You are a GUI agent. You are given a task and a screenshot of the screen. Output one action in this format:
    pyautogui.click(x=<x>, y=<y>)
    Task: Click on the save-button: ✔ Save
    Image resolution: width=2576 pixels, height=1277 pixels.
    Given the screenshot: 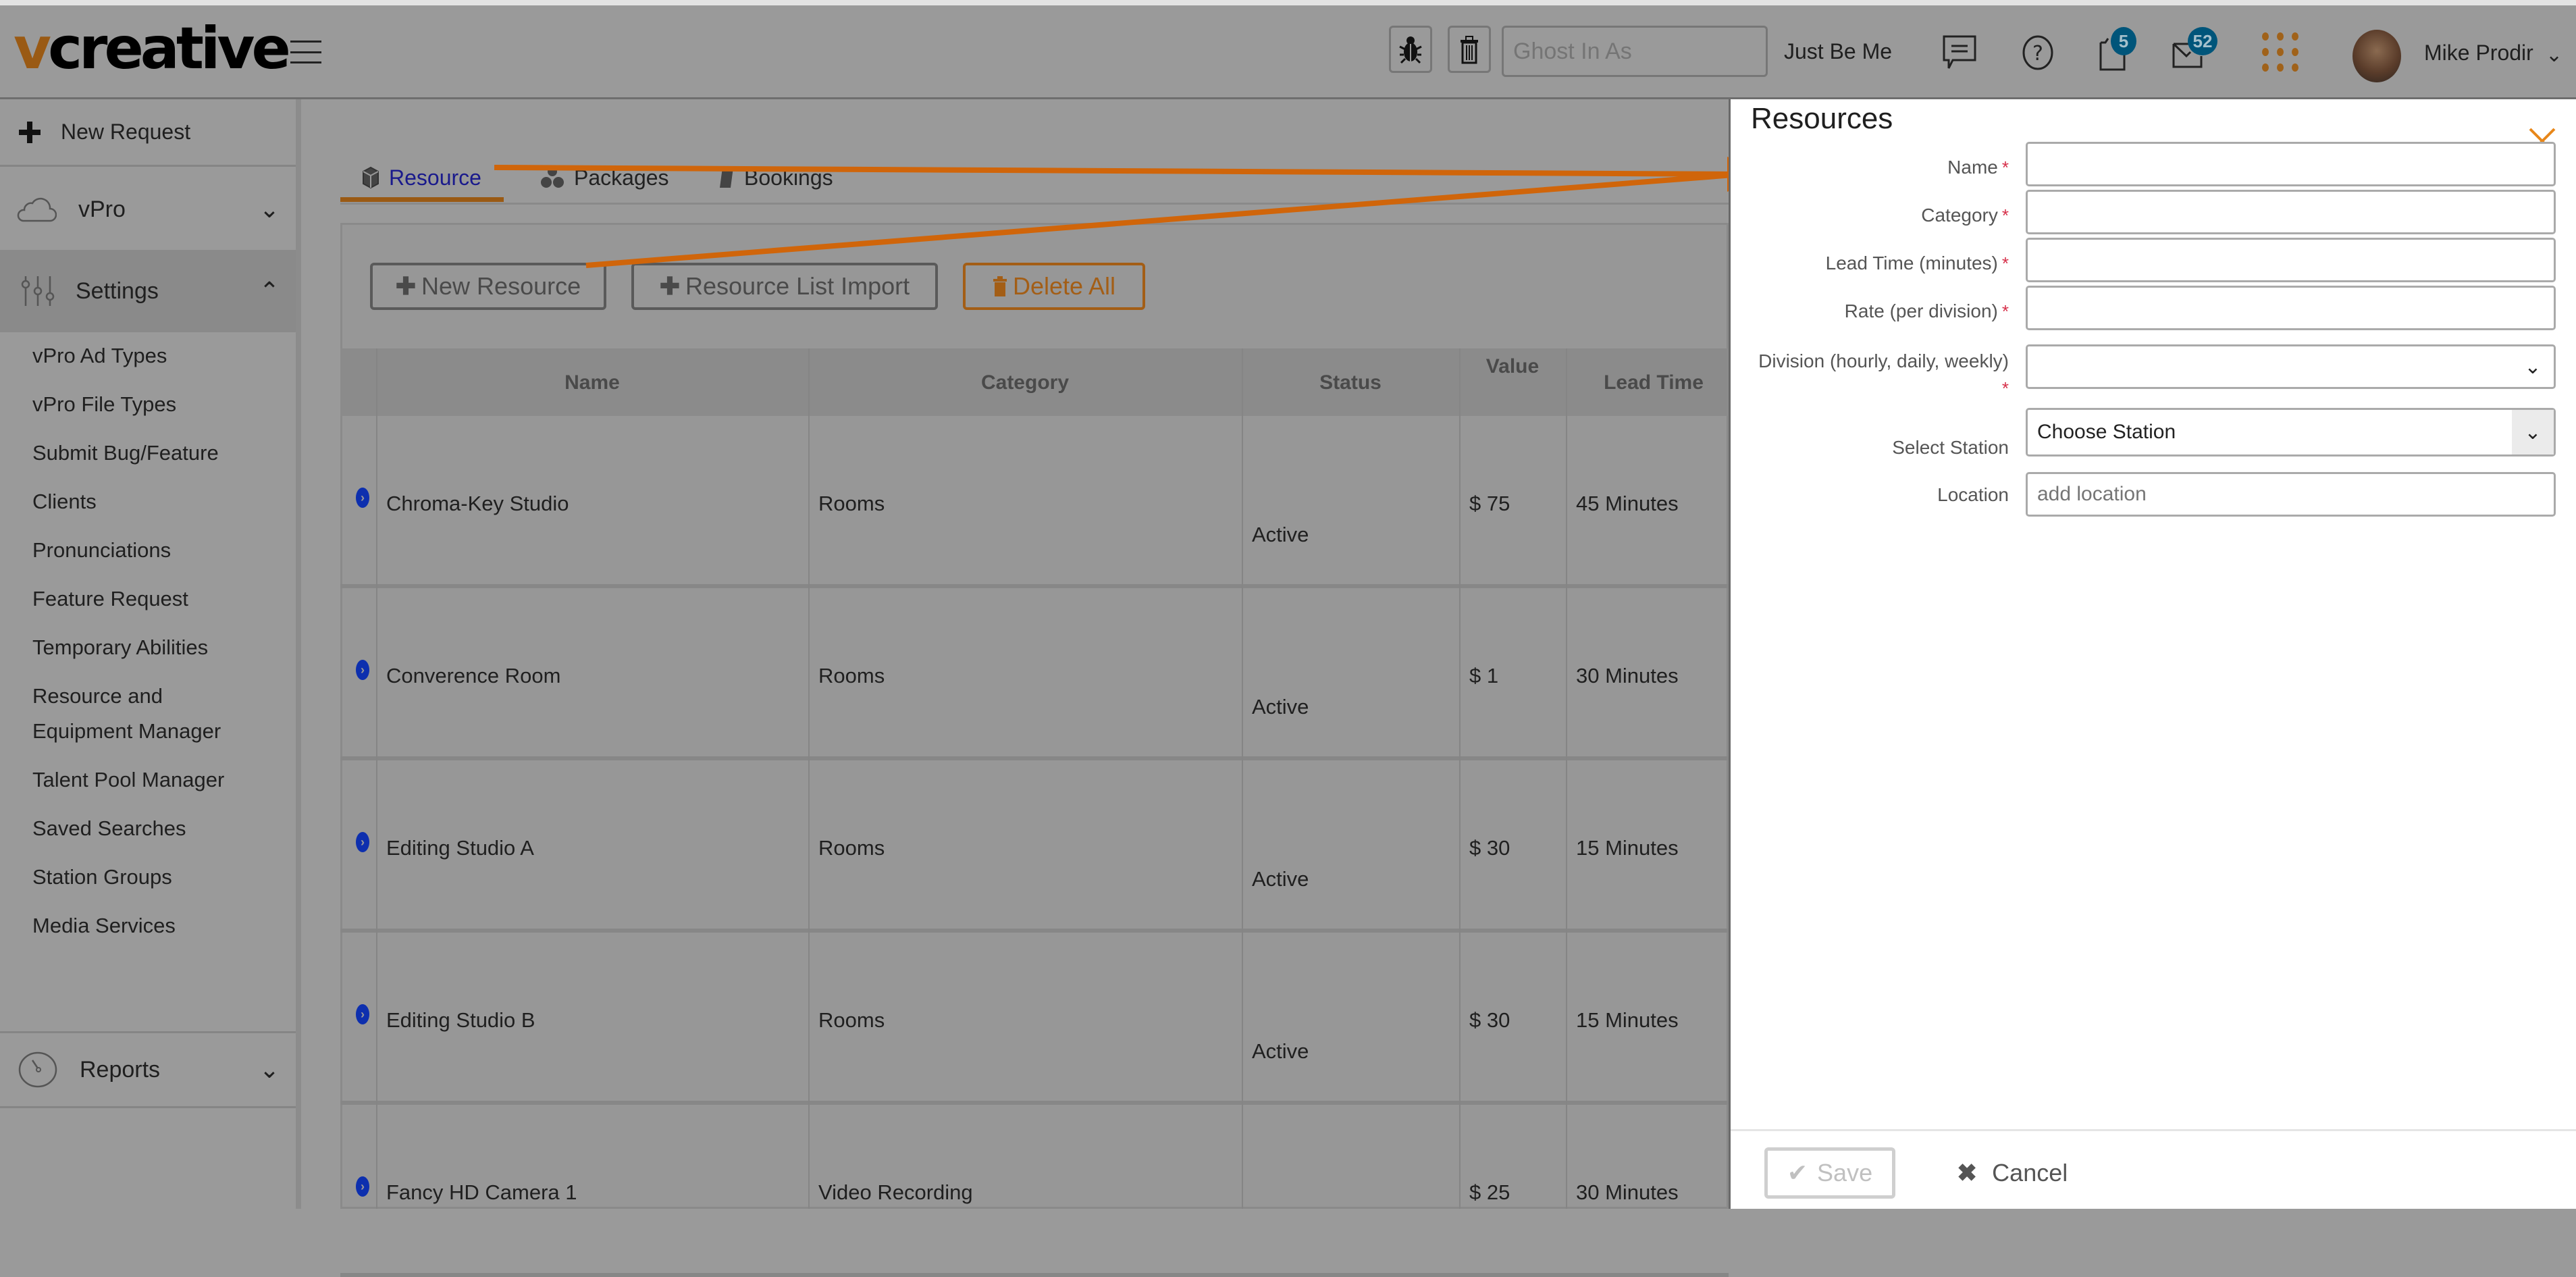 What is the action you would take?
    pyautogui.click(x=1829, y=1173)
    